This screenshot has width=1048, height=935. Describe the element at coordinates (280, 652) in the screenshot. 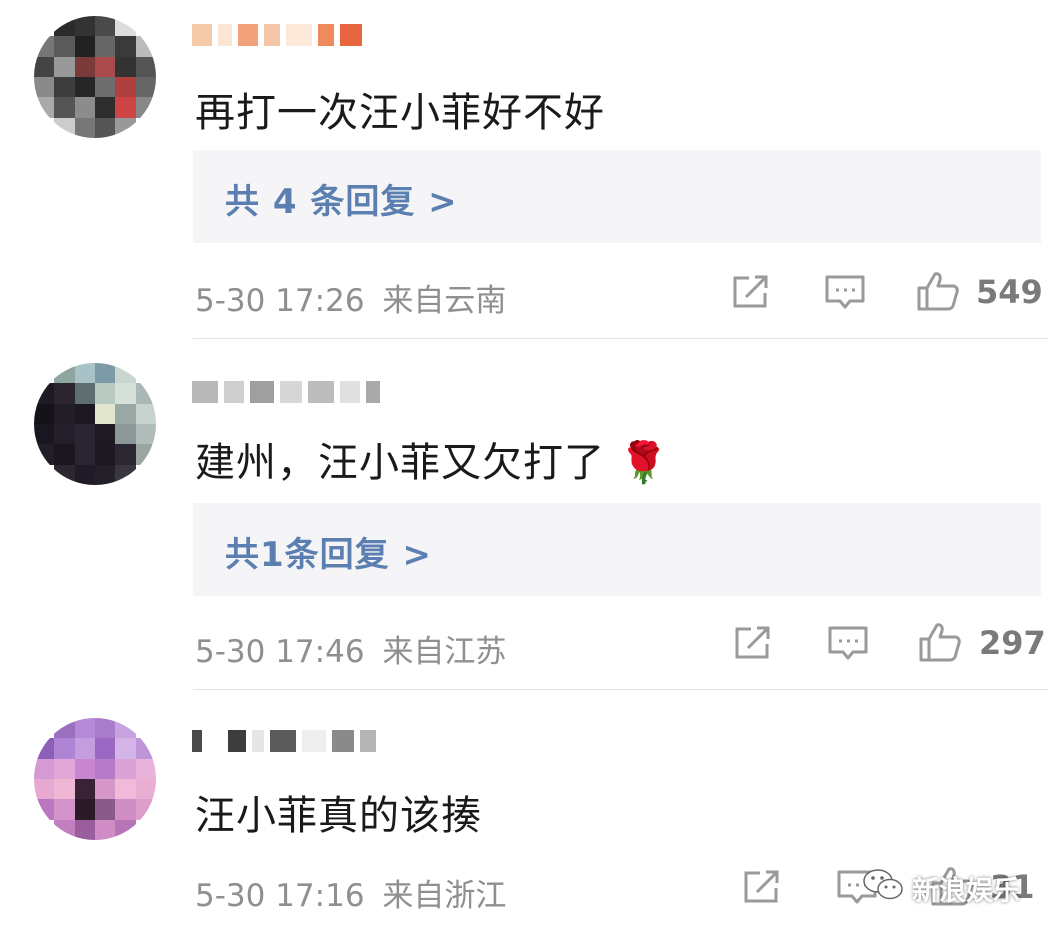

I see `timestamp: 5-30 17:46` at that location.